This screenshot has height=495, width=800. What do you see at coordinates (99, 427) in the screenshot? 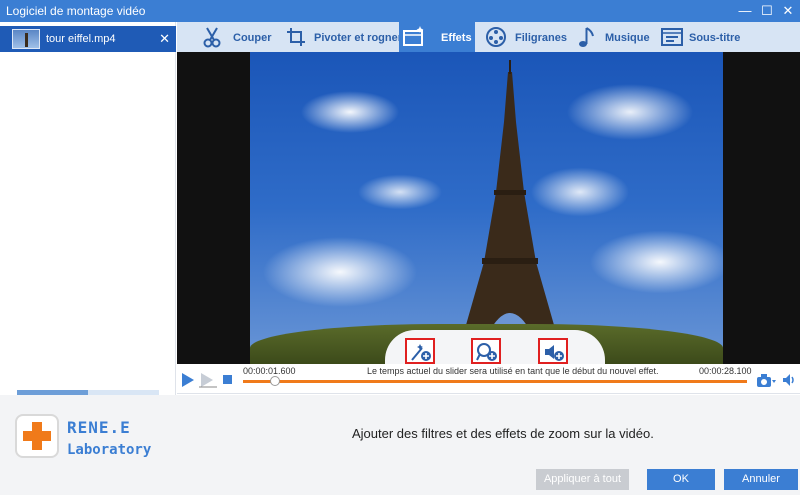
I see `logo-text: RENE.E` at bounding box center [99, 427].